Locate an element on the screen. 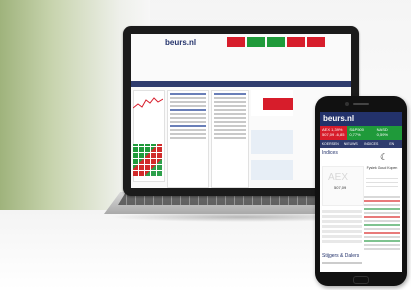 The width and height of the screenshot is (411, 290). laptop-red-banner is located at coordinates (278, 104).